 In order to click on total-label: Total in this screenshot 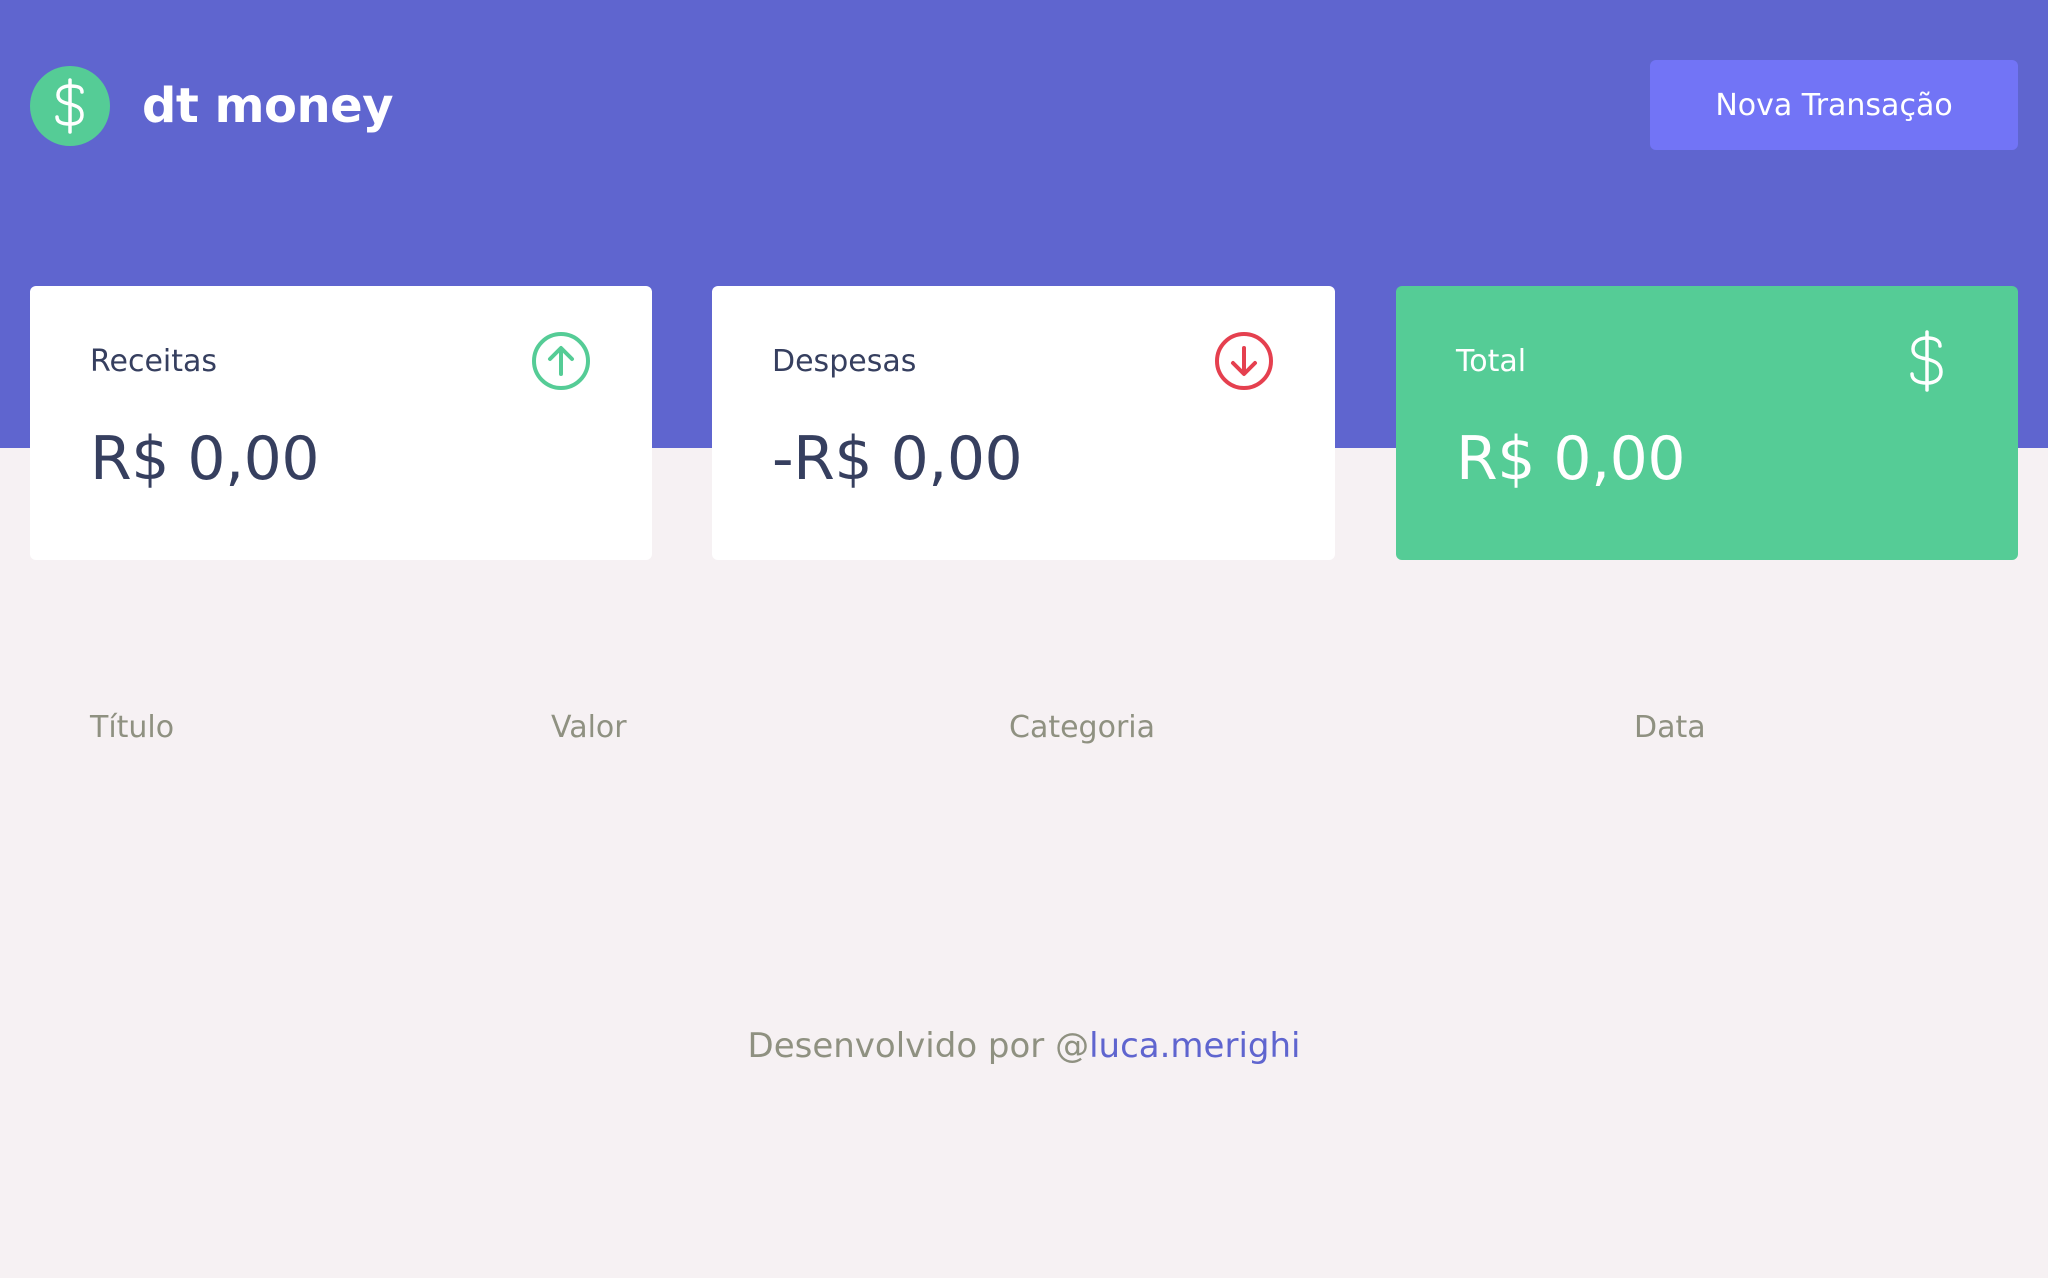, I will do `click(1491, 361)`.